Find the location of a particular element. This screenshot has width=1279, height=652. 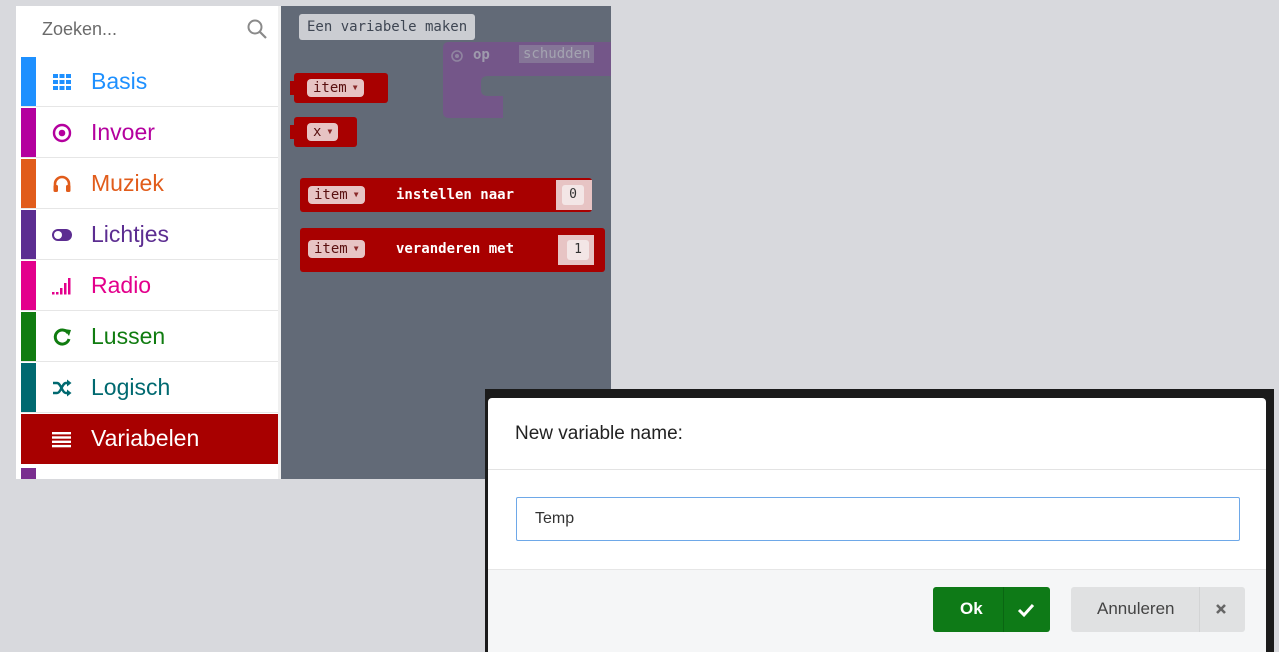

variable-block-x: x ▼ is located at coordinates (323, 132).